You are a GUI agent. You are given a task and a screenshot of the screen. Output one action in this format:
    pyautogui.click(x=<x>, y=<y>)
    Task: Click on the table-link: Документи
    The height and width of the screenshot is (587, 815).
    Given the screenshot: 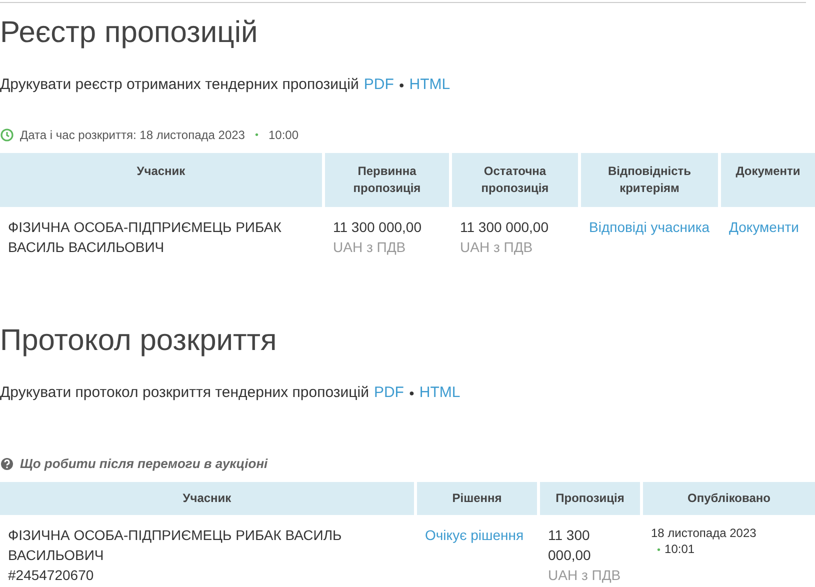 What is the action you would take?
    pyautogui.click(x=768, y=227)
    